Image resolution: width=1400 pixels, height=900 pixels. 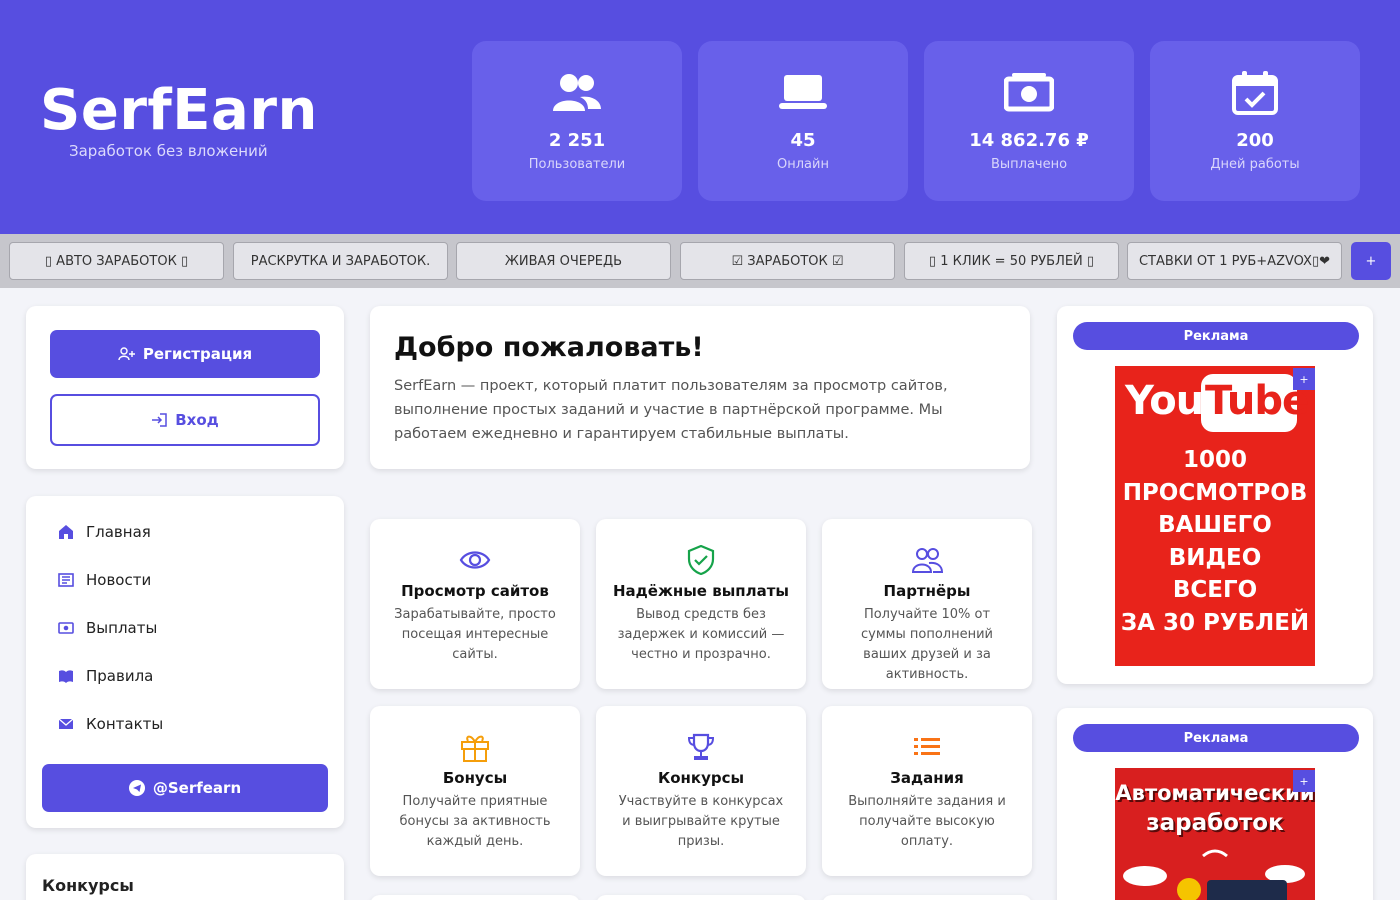 I want to click on money-bill-icon, so click(x=1029, y=92).